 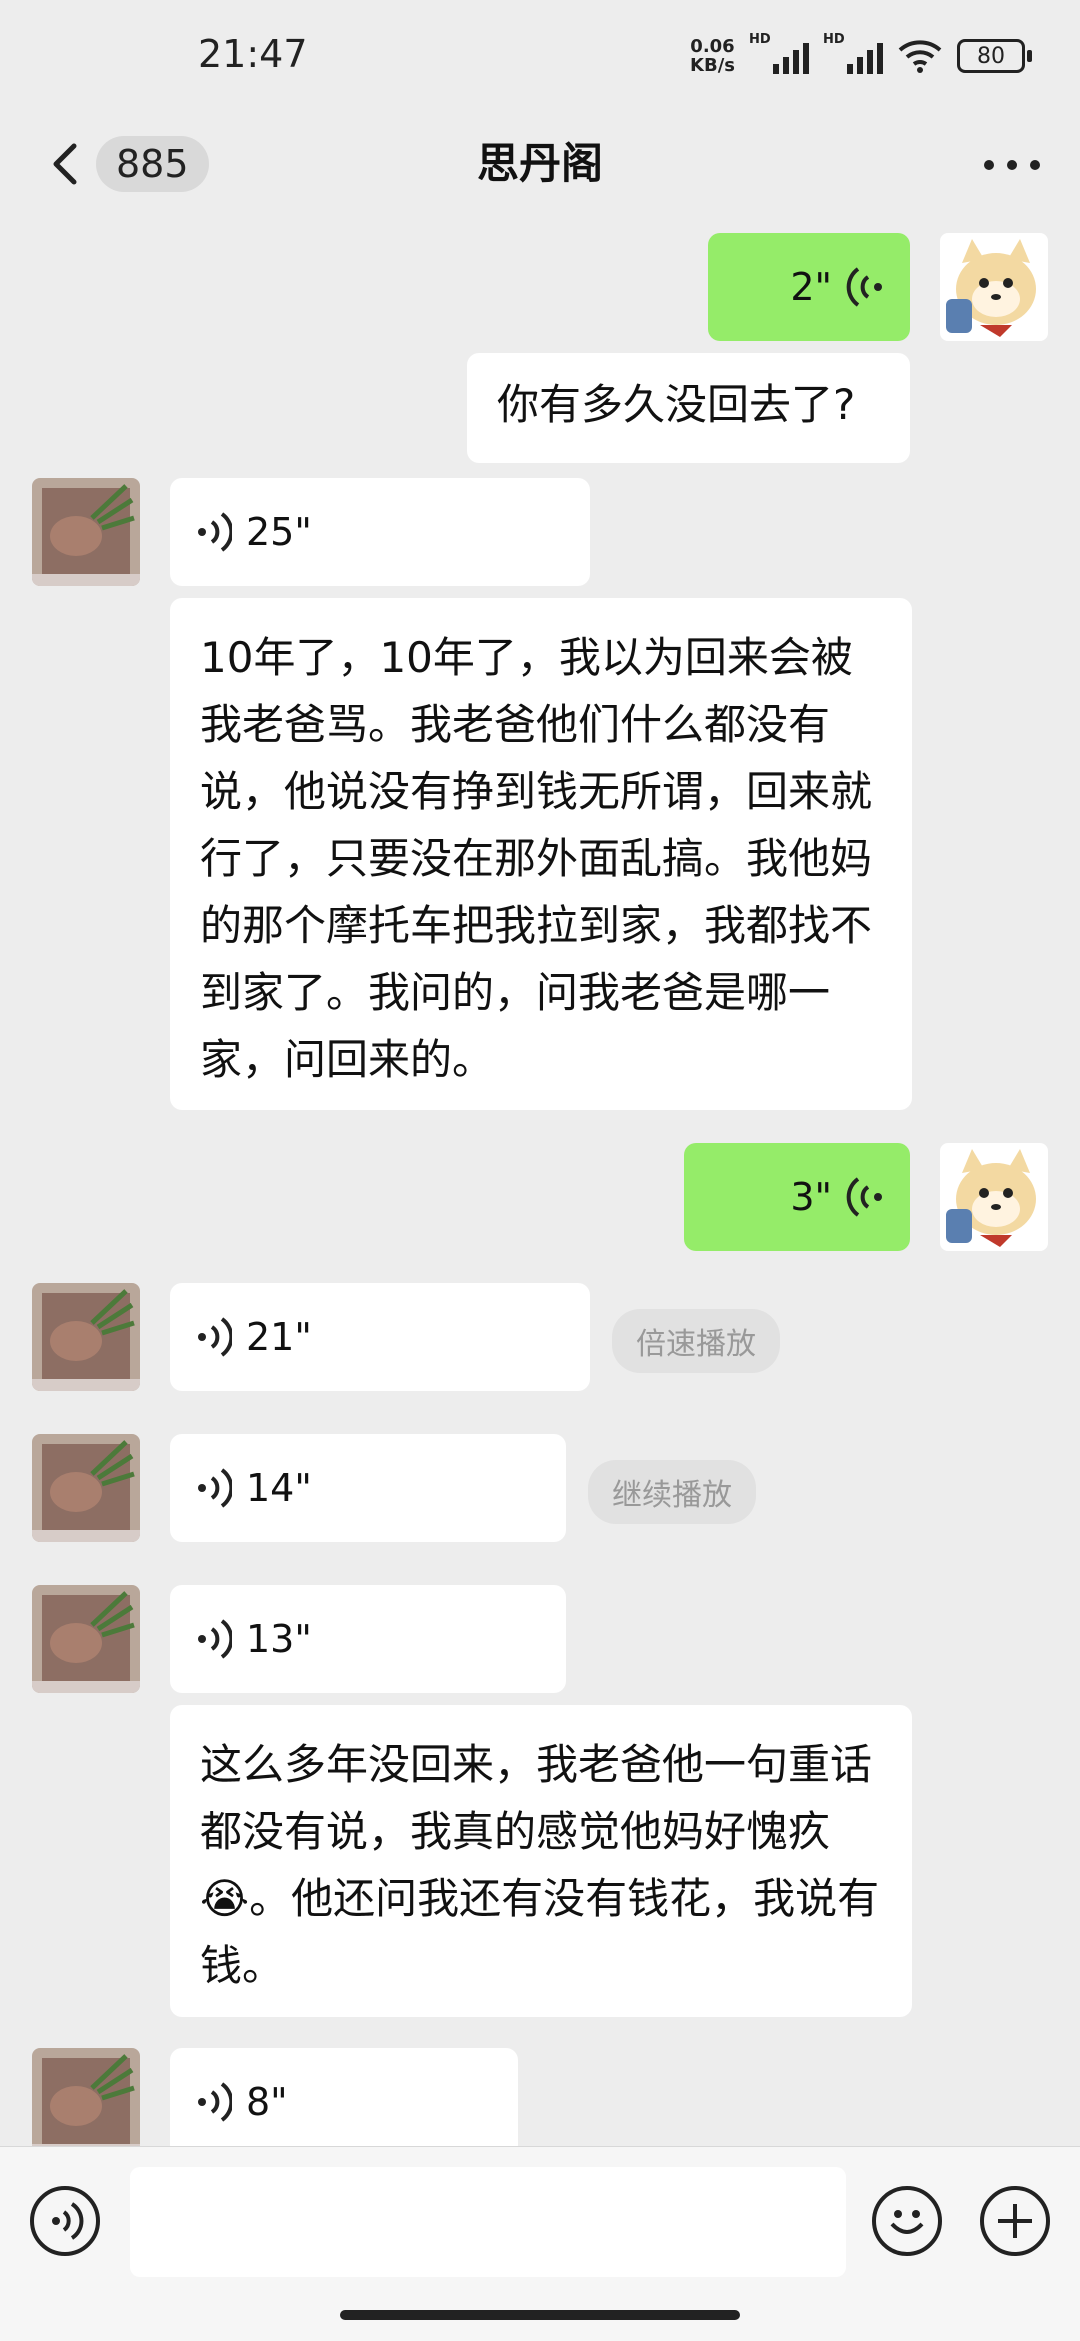 What do you see at coordinates (279, 1337) in the screenshot?
I see `voice-duration: 21"` at bounding box center [279, 1337].